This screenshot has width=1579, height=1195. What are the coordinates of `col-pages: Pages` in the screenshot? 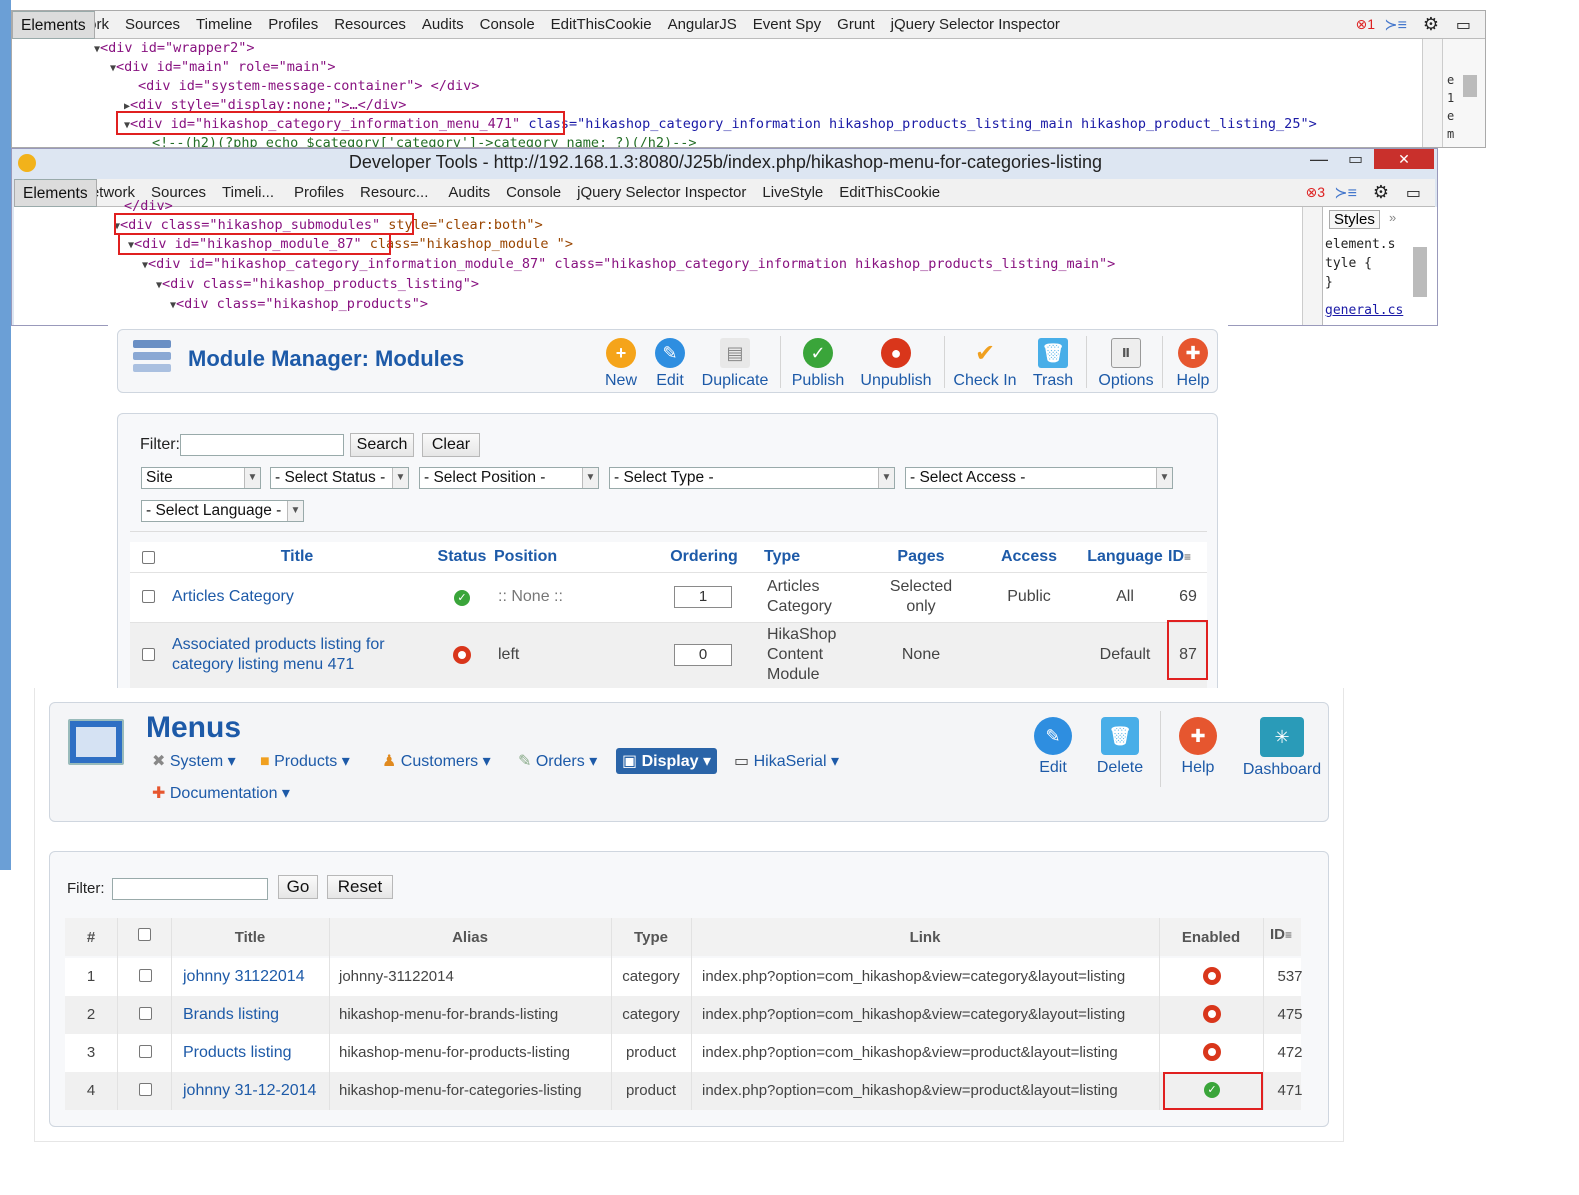 It's located at (921, 557).